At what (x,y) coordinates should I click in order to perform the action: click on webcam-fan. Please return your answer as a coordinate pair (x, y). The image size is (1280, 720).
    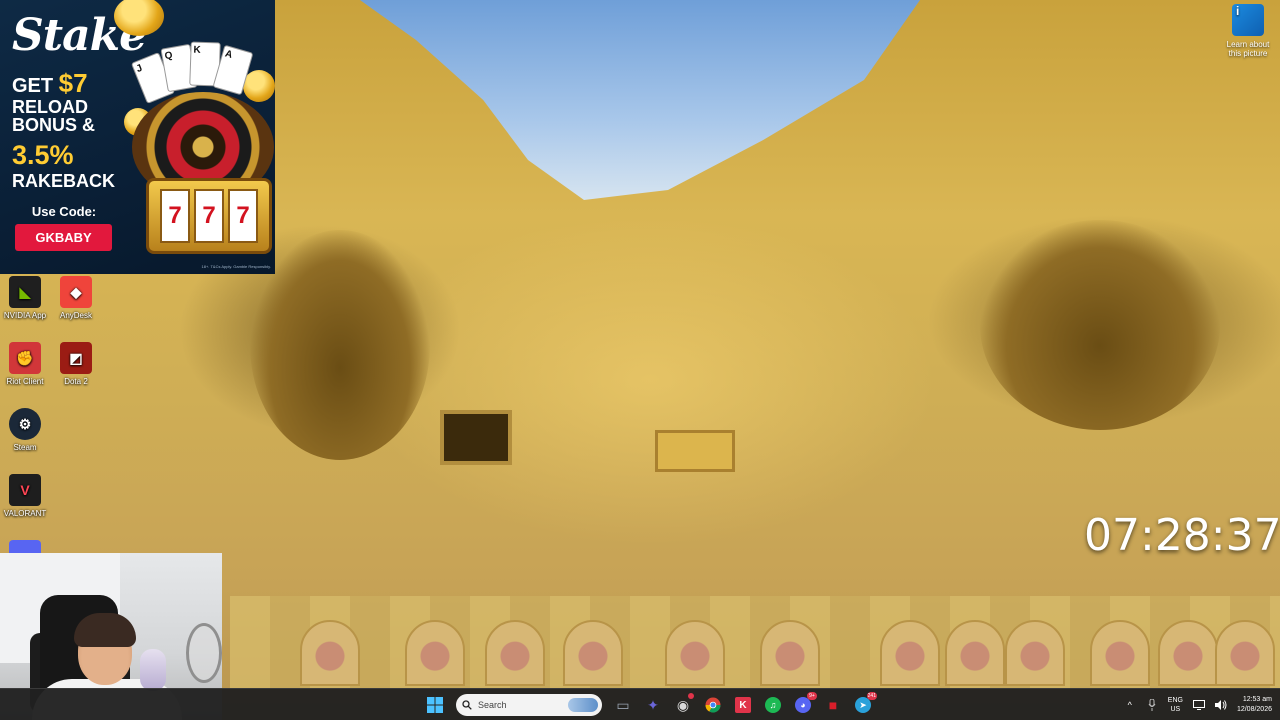
    Looking at the image, I should click on (204, 653).